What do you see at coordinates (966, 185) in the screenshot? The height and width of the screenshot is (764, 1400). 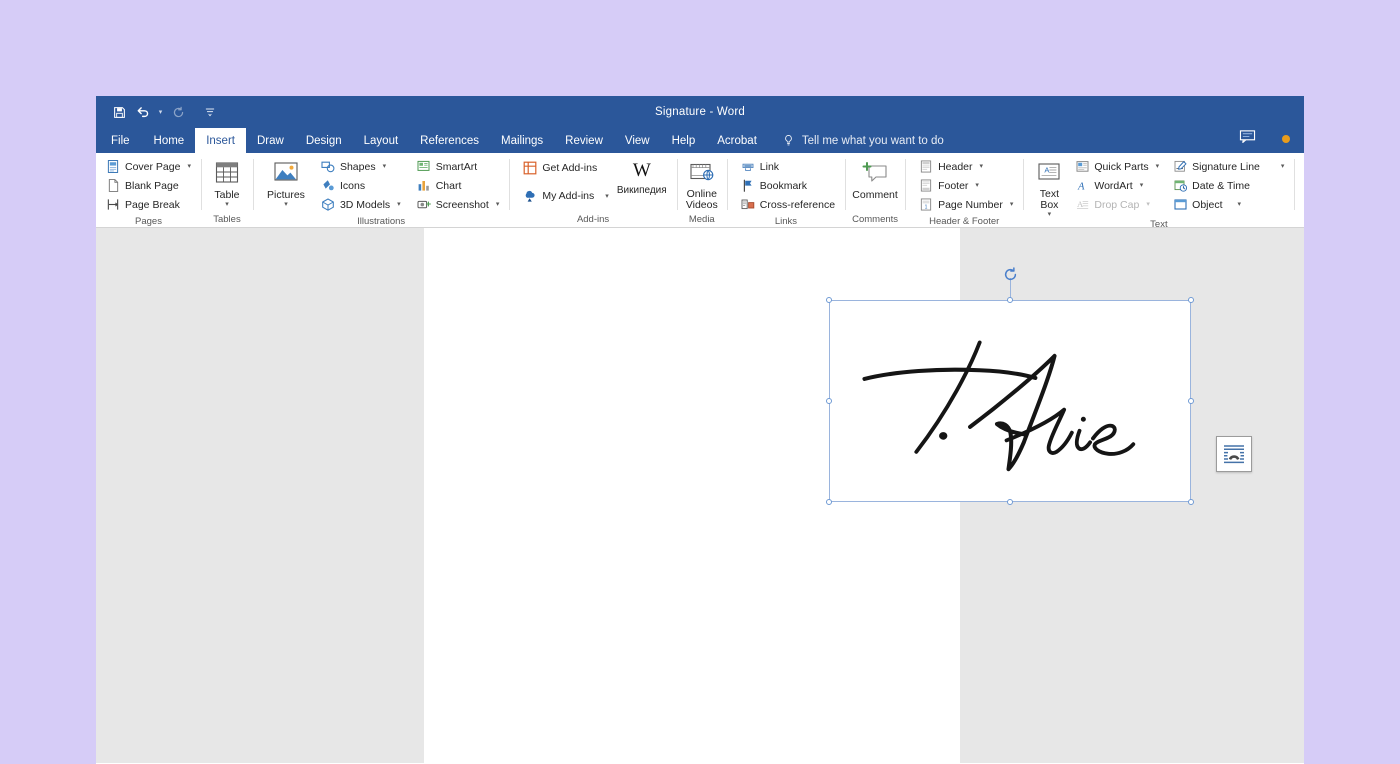 I see `footer-button: Footer ▾` at bounding box center [966, 185].